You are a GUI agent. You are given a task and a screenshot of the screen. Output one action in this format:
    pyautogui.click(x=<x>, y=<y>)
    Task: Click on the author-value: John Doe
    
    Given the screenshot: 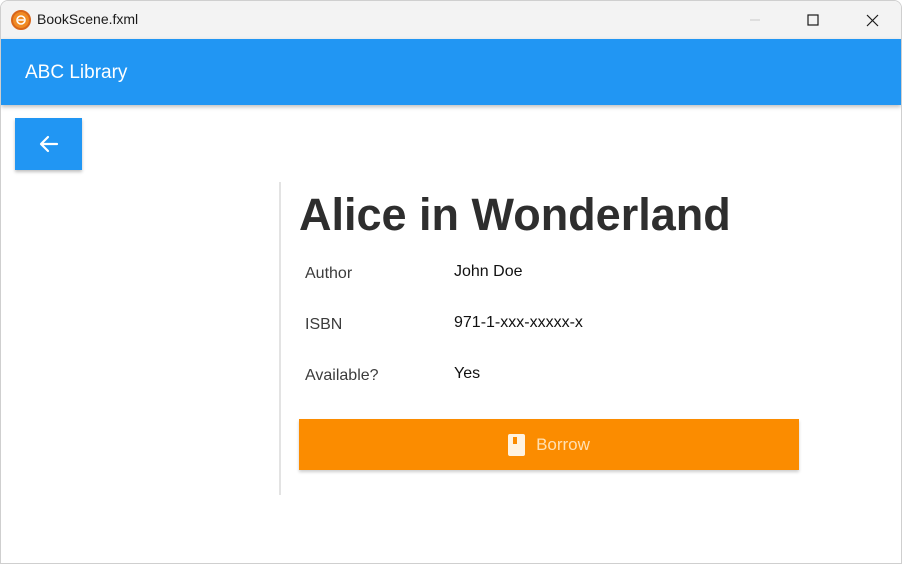 What is the action you would take?
    pyautogui.click(x=488, y=271)
    